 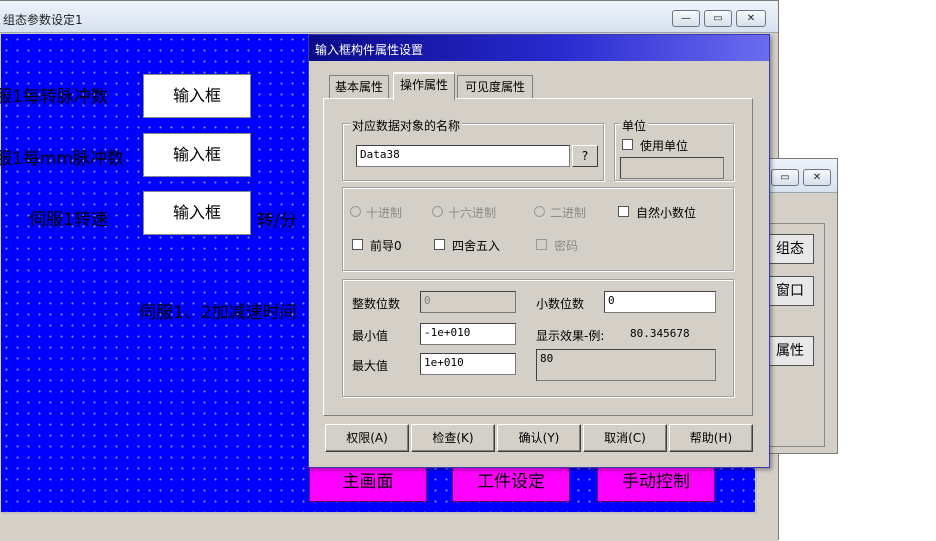 I want to click on data-object-input: Data38, so click(x=463, y=156).